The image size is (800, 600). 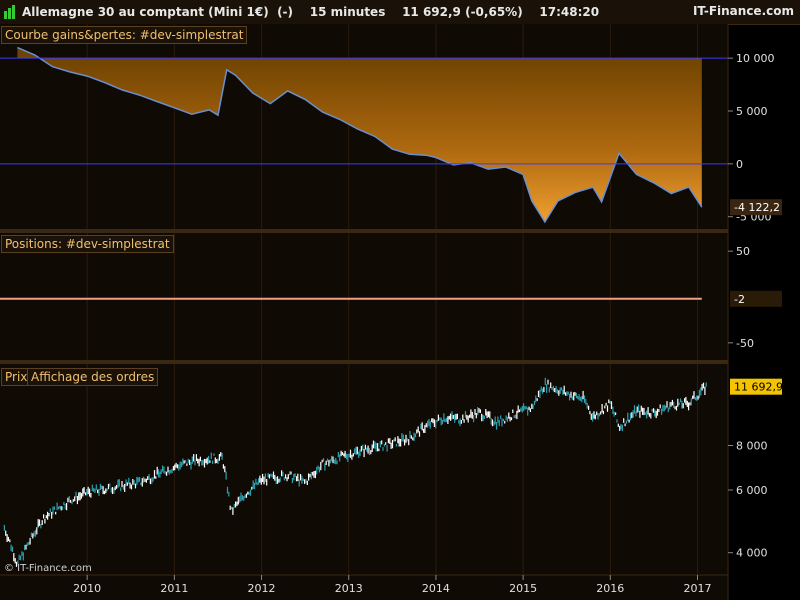 I want to click on price-tick-label: 4 000, so click(x=752, y=553).